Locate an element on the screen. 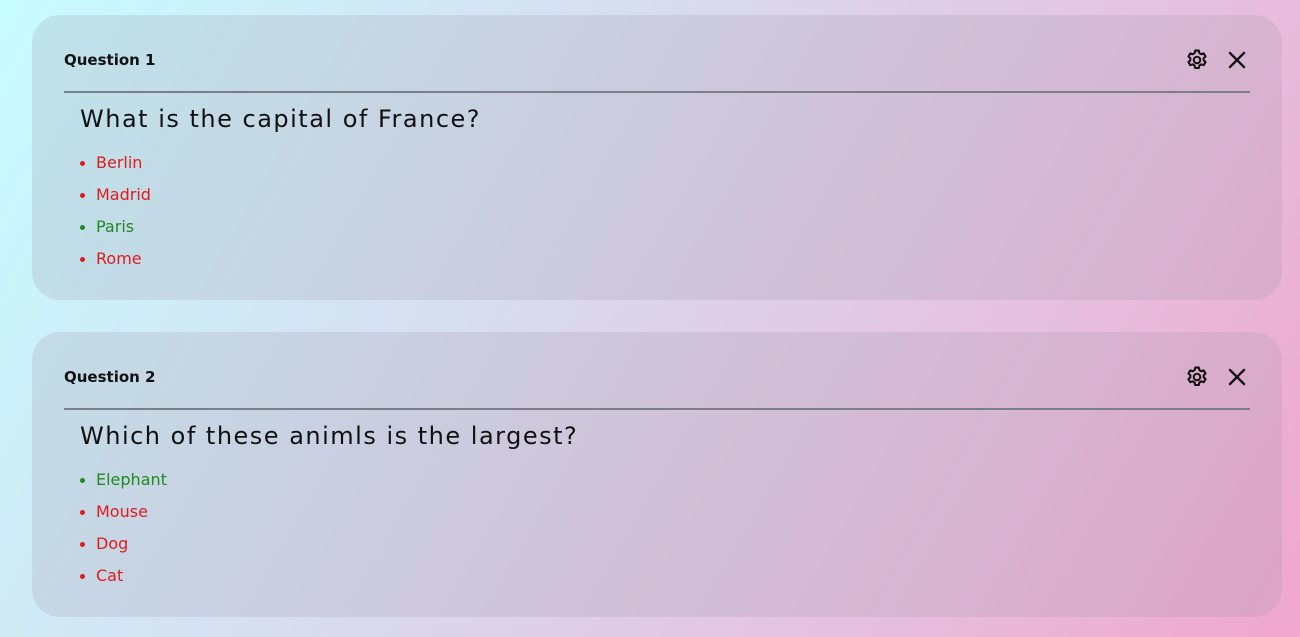 This screenshot has width=1300, height=637. answer-list: Berlin Madrid Paris Rome is located at coordinates (115, 211).